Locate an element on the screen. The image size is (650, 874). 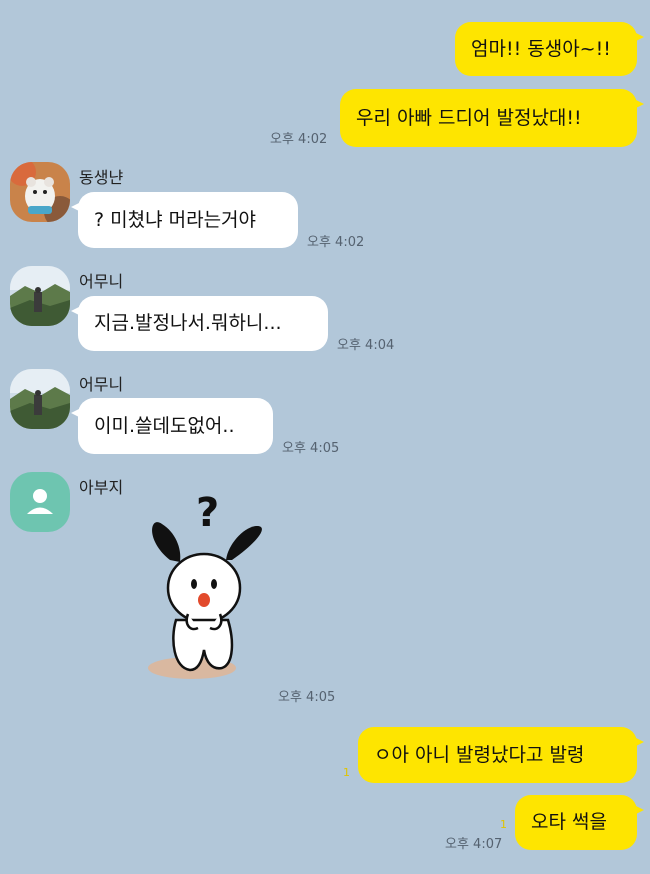
message-text: 이미.쓸데도없어.. is located at coordinates (164, 425).